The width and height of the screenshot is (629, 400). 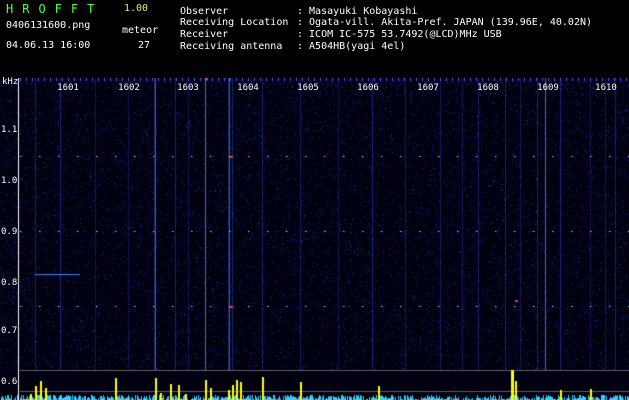 What do you see at coordinates (9, 232) in the screenshot?
I see `y-tick-label: 0.9` at bounding box center [9, 232].